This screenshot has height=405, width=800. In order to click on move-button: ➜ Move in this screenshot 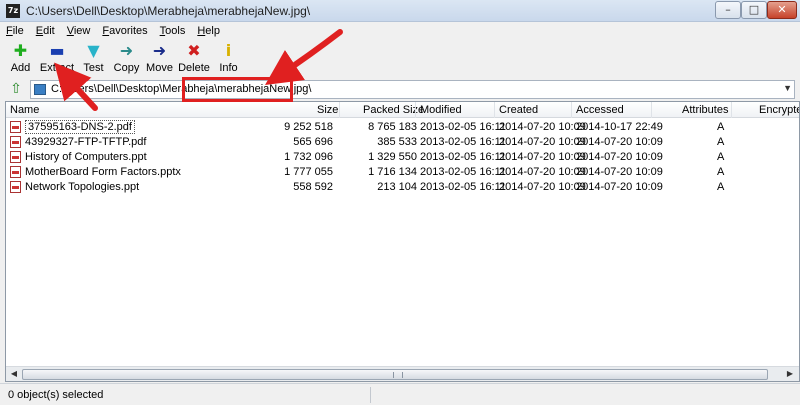, I will do `click(159, 59)`.